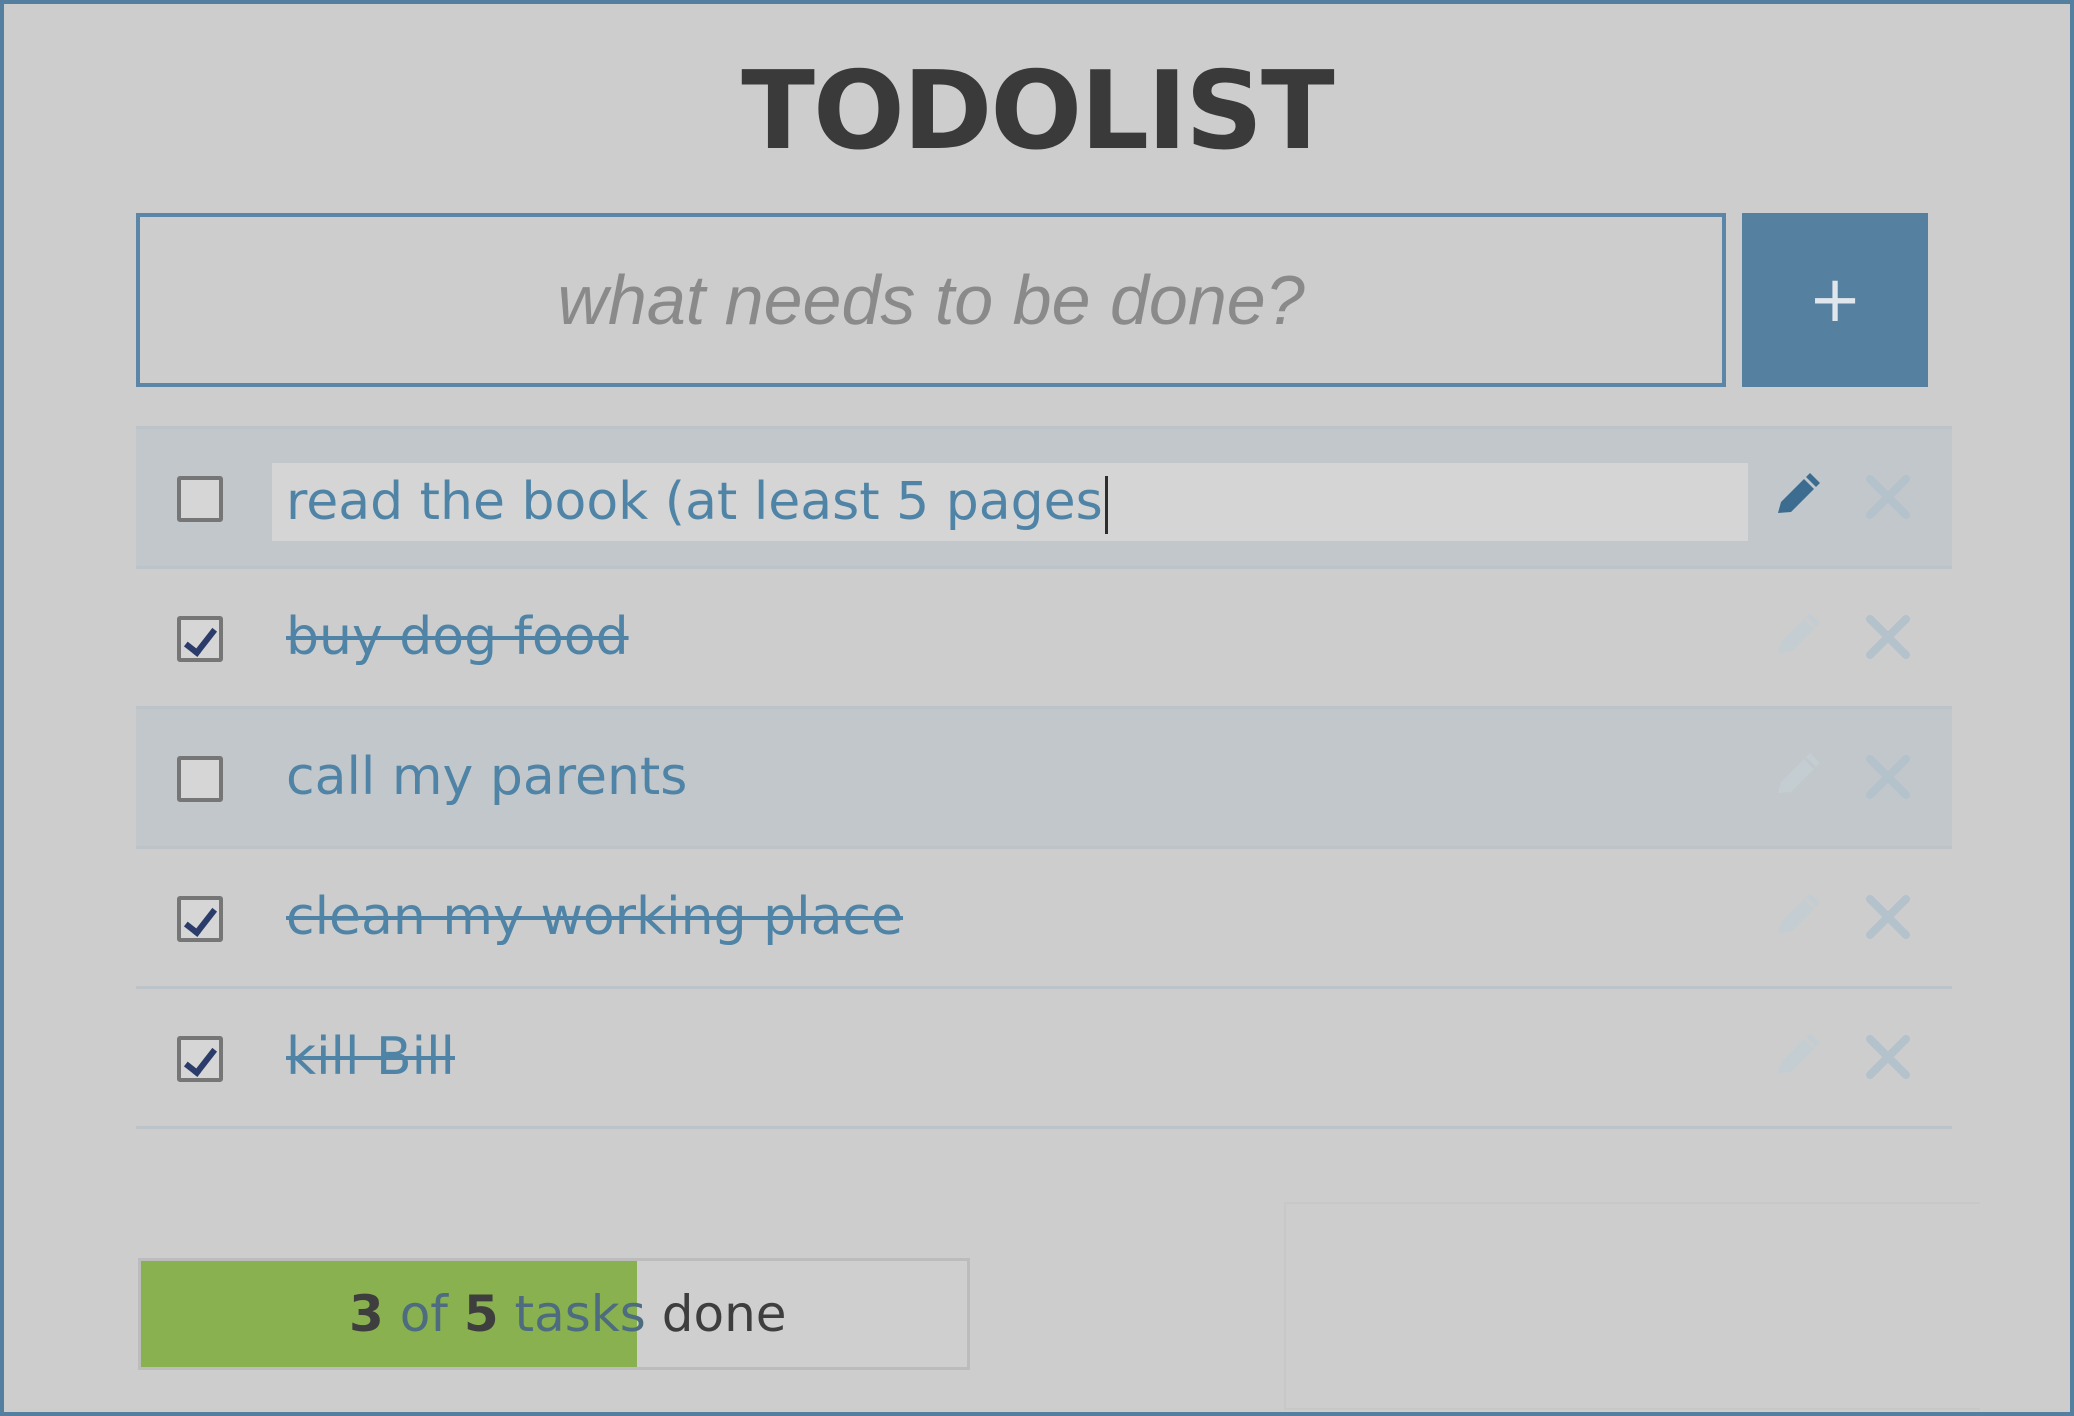  I want to click on task-row: clean my working place, so click(1044, 919).